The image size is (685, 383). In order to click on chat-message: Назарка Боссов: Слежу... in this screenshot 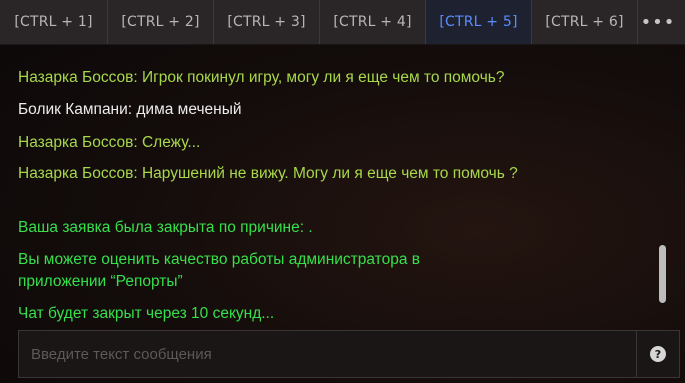, I will do `click(109, 142)`.